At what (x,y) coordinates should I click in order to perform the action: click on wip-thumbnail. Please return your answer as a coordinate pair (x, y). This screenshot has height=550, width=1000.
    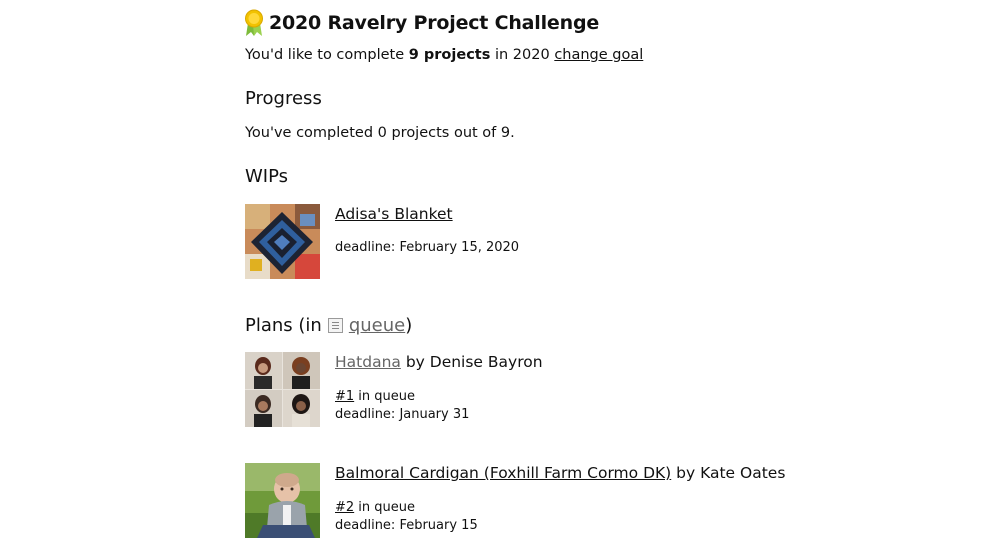
    Looking at the image, I should click on (282, 241).